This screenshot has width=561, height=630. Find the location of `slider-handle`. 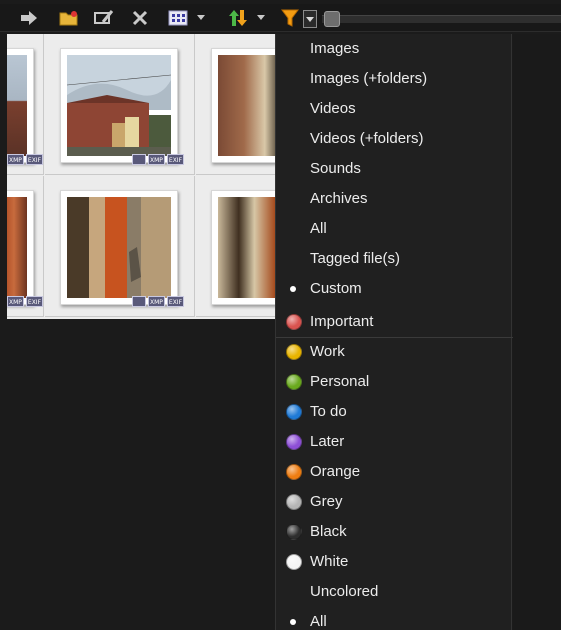

slider-handle is located at coordinates (332, 19).